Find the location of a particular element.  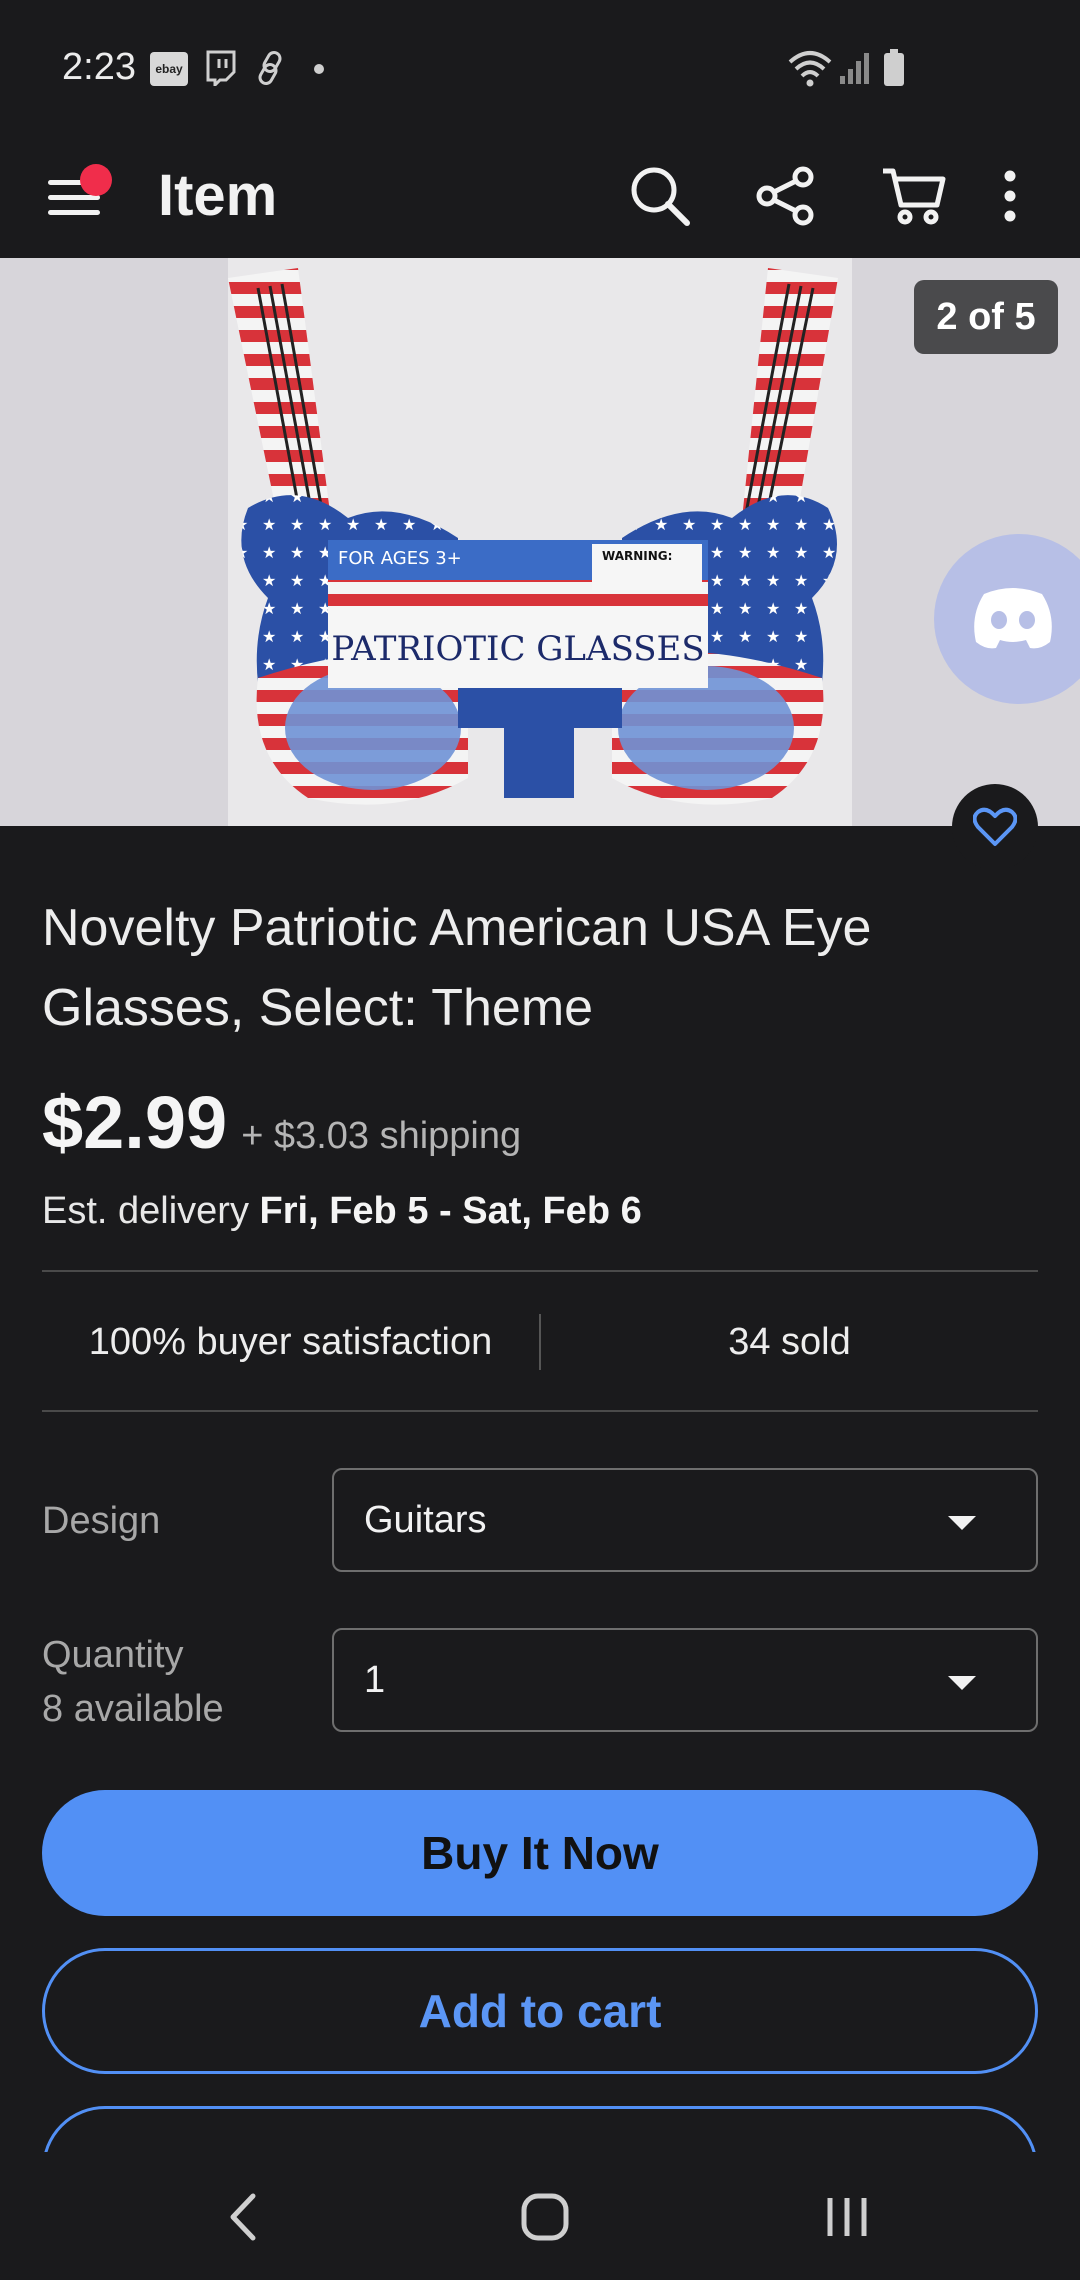

design-label: Design is located at coordinates (101, 1521).